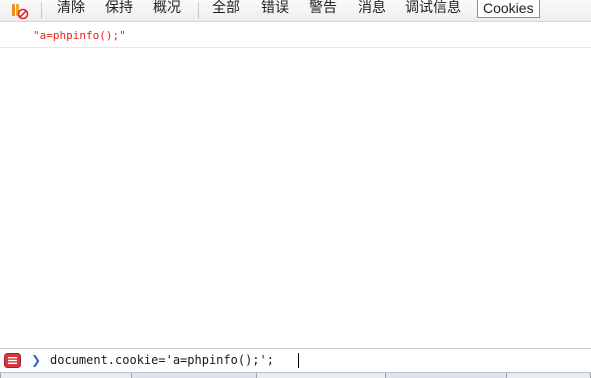 The image size is (591, 378). I want to click on bottom-window-strip, so click(295, 375).